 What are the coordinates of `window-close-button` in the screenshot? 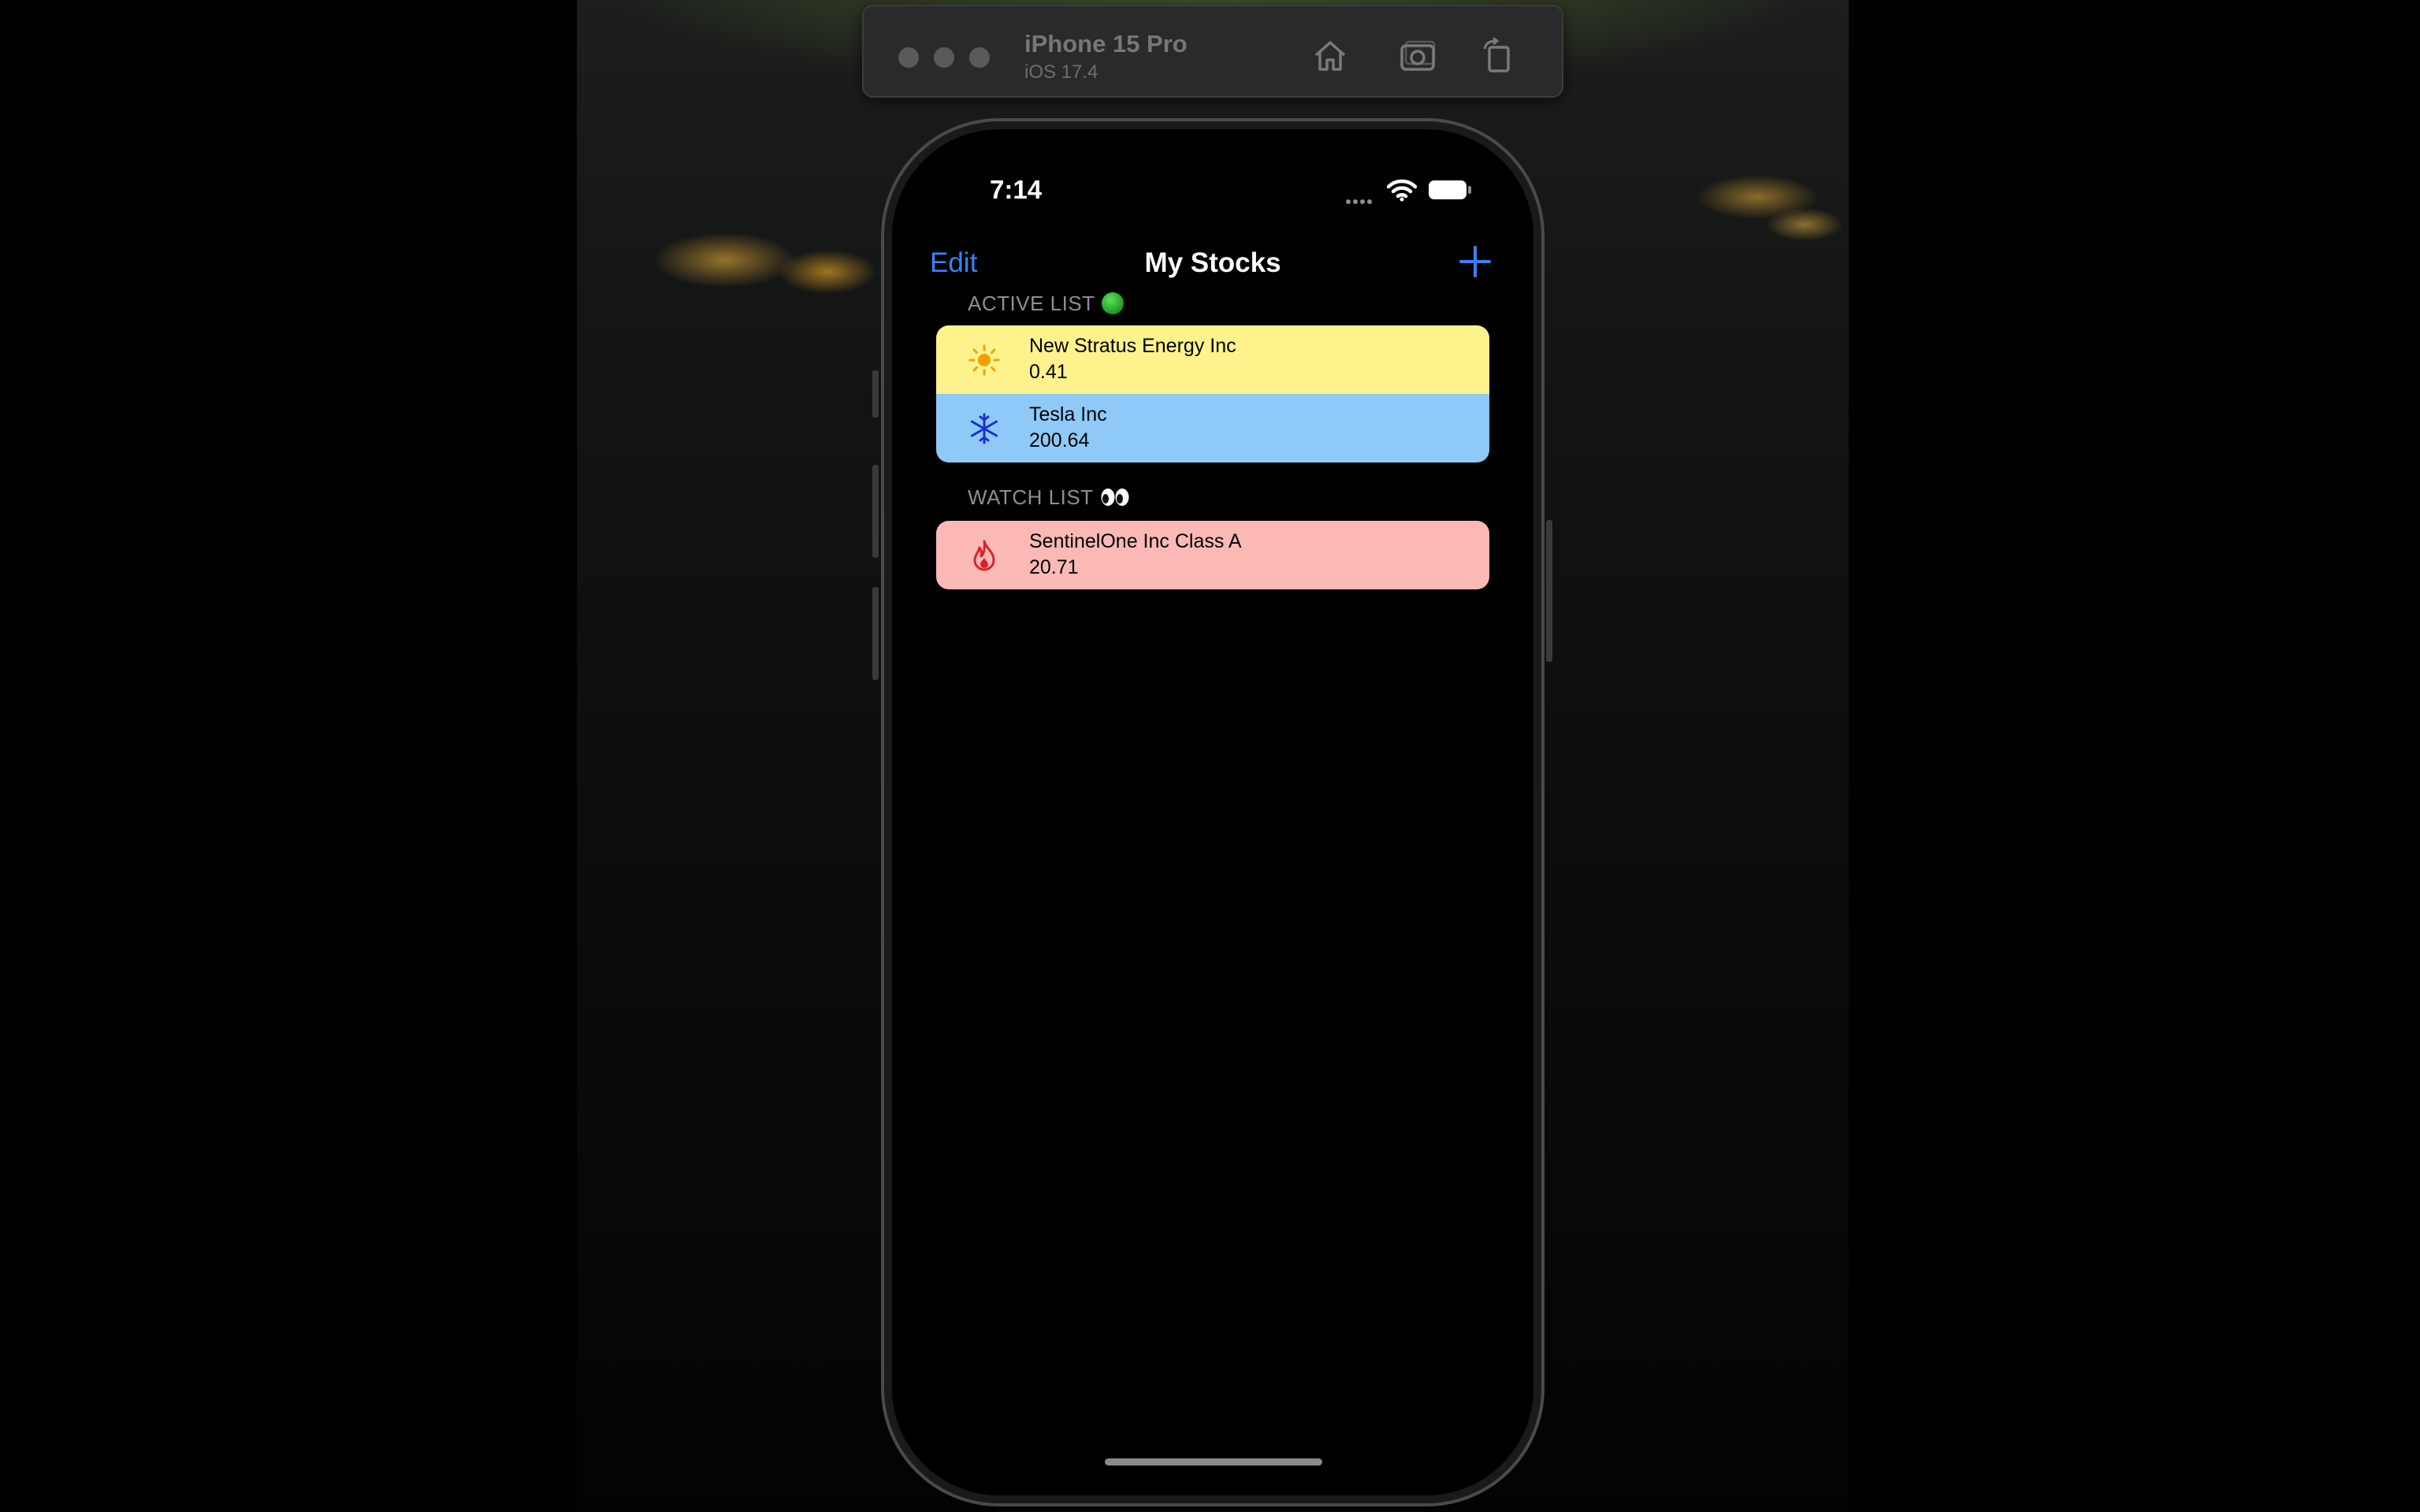 It's located at (908, 57).